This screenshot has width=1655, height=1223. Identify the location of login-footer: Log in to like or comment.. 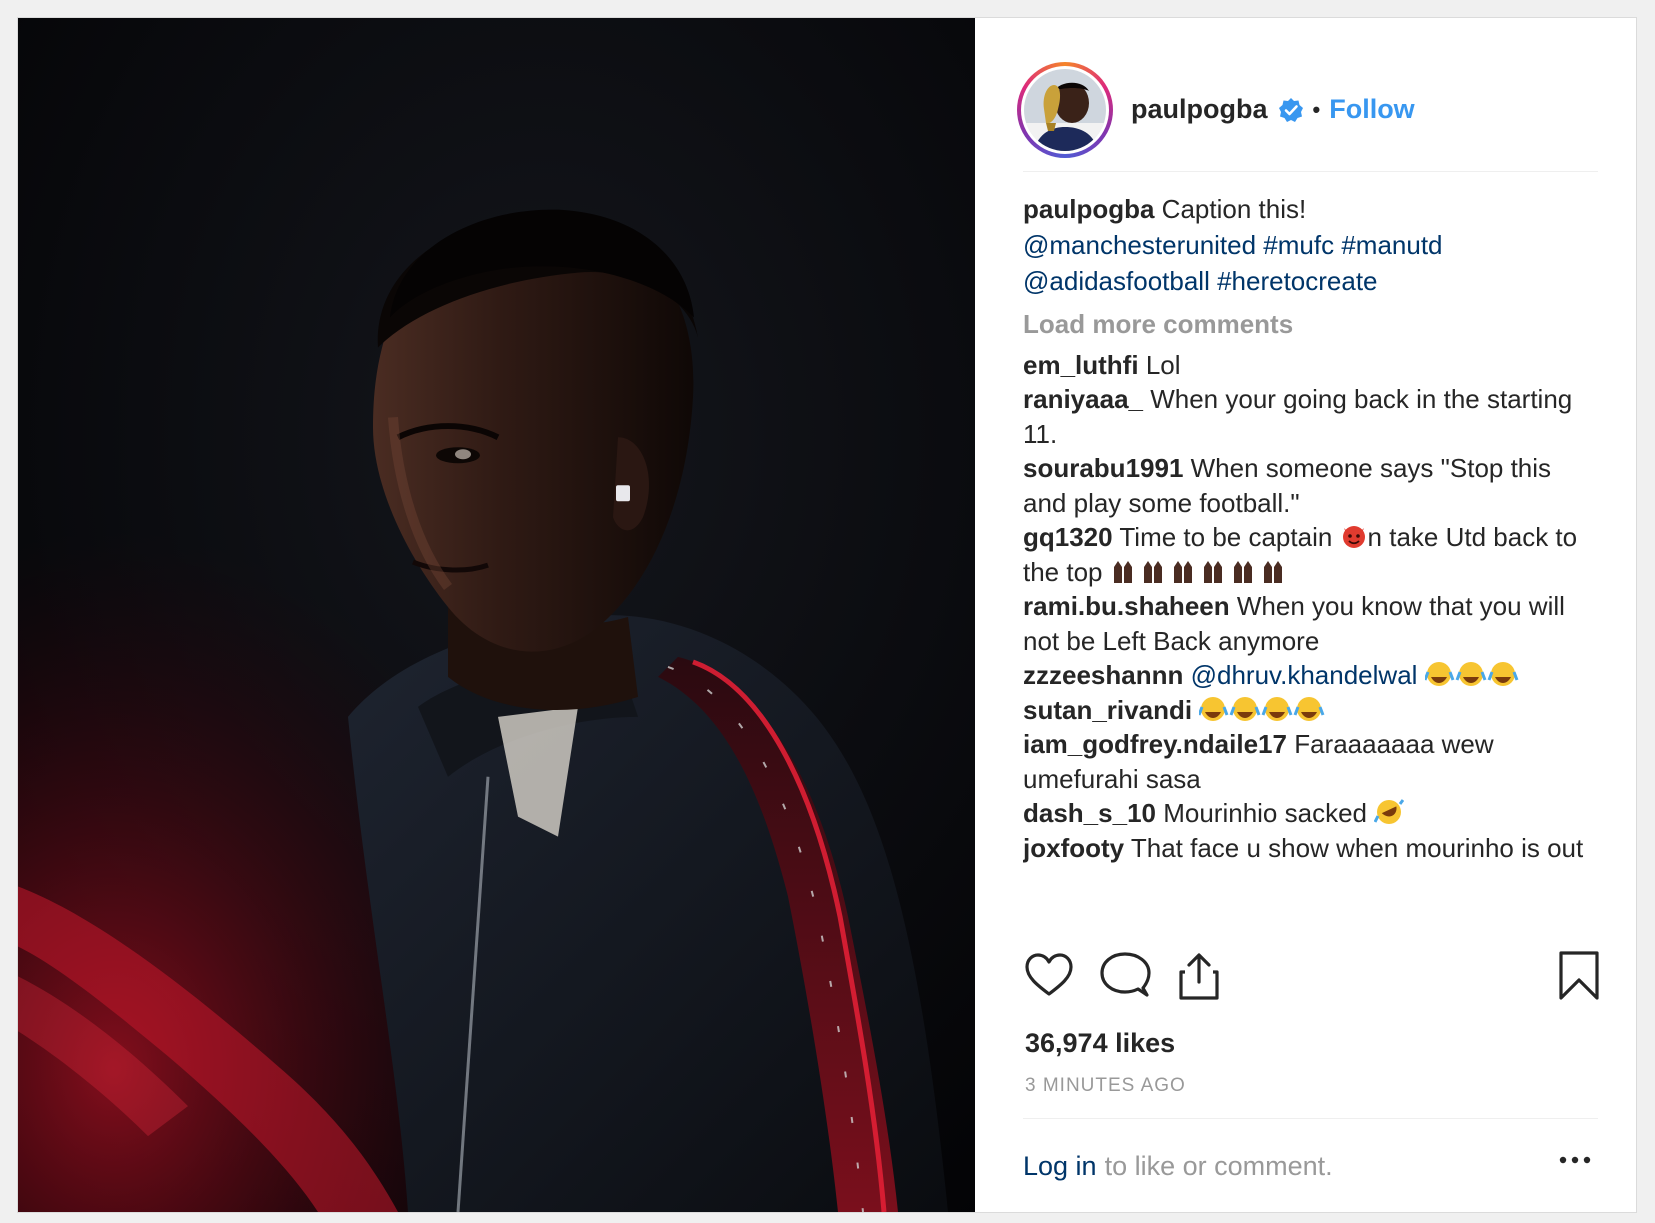
(1310, 1165).